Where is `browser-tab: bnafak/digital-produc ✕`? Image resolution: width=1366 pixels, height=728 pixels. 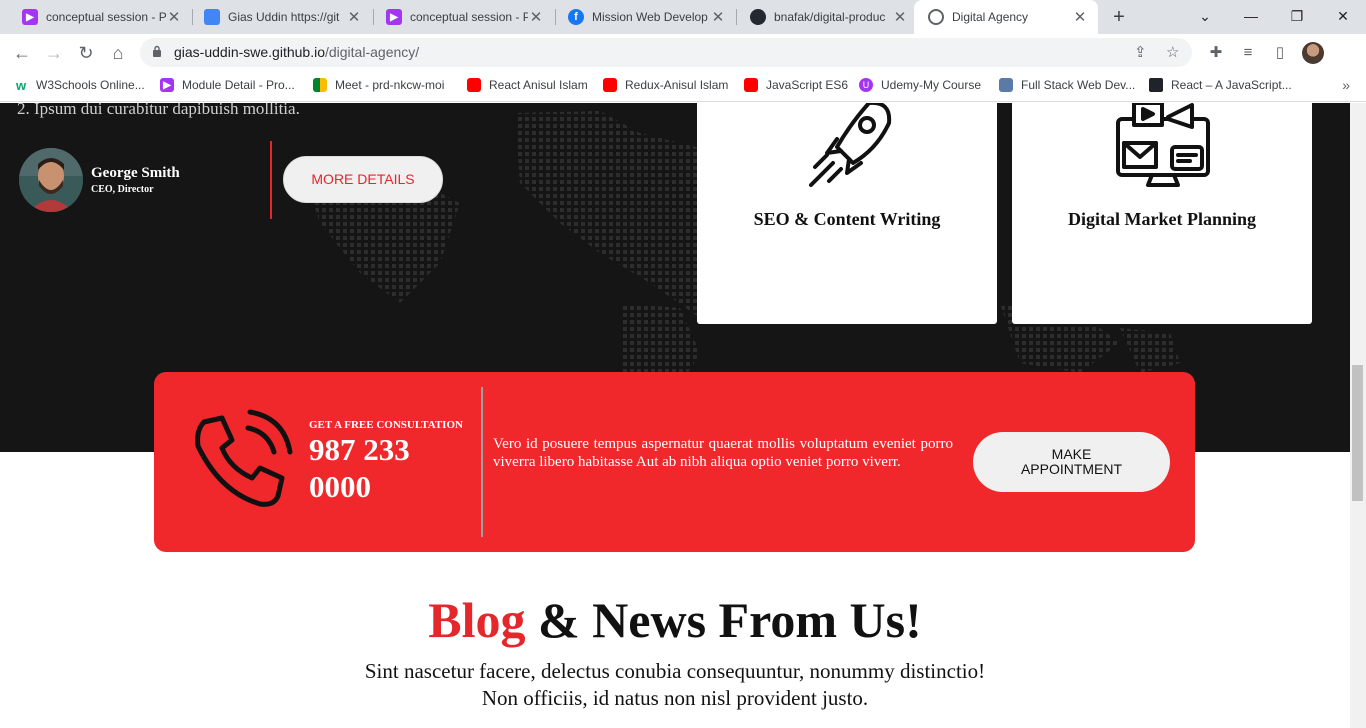 browser-tab: bnafak/digital-produc ✕ is located at coordinates (827, 17).